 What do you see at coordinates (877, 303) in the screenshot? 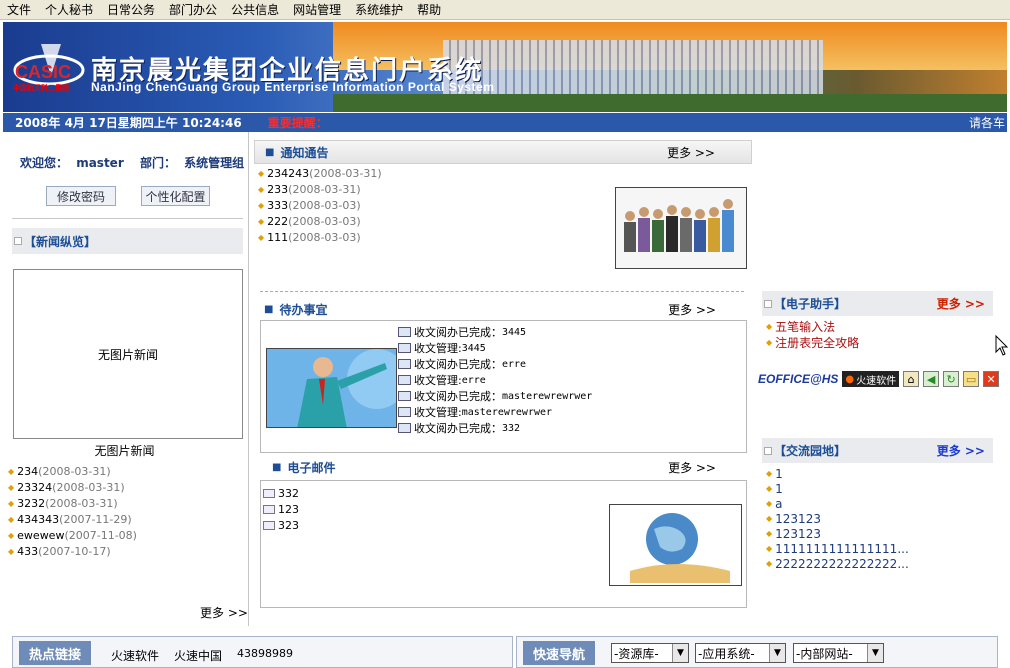
I see `assistant-section-header: 【电子助手】 更多 >>` at bounding box center [877, 303].